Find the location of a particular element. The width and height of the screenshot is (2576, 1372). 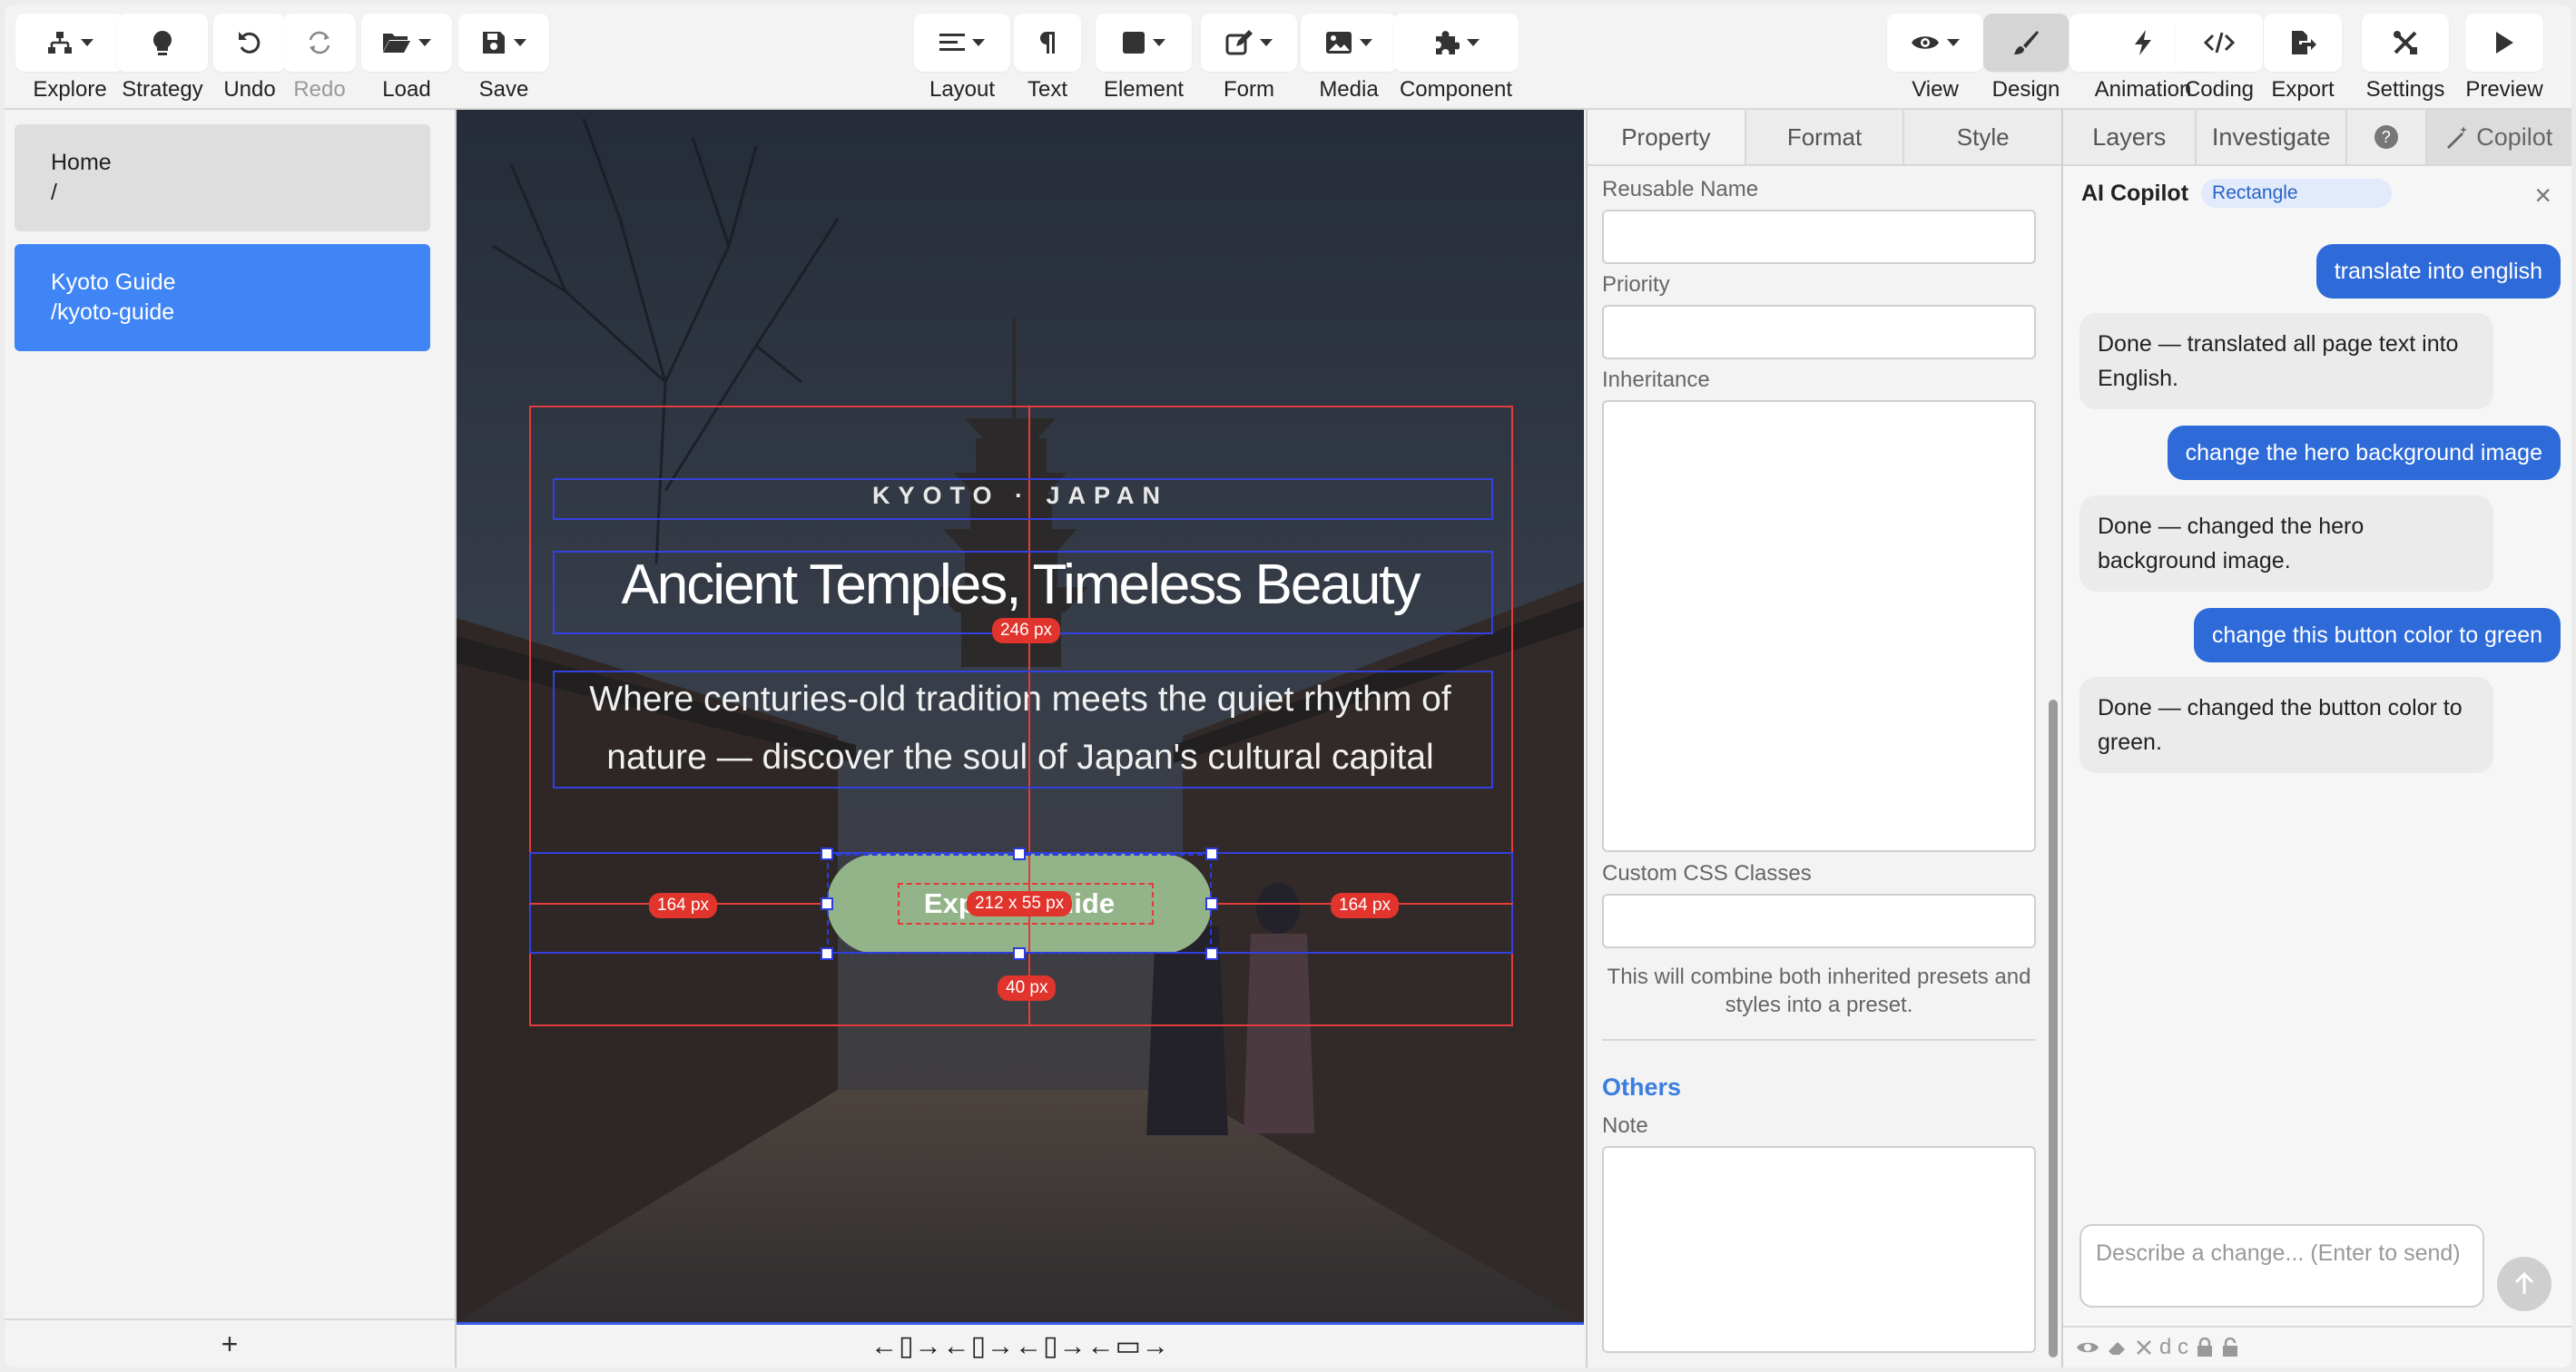

tab-layers: Layers is located at coordinates (2130, 137).